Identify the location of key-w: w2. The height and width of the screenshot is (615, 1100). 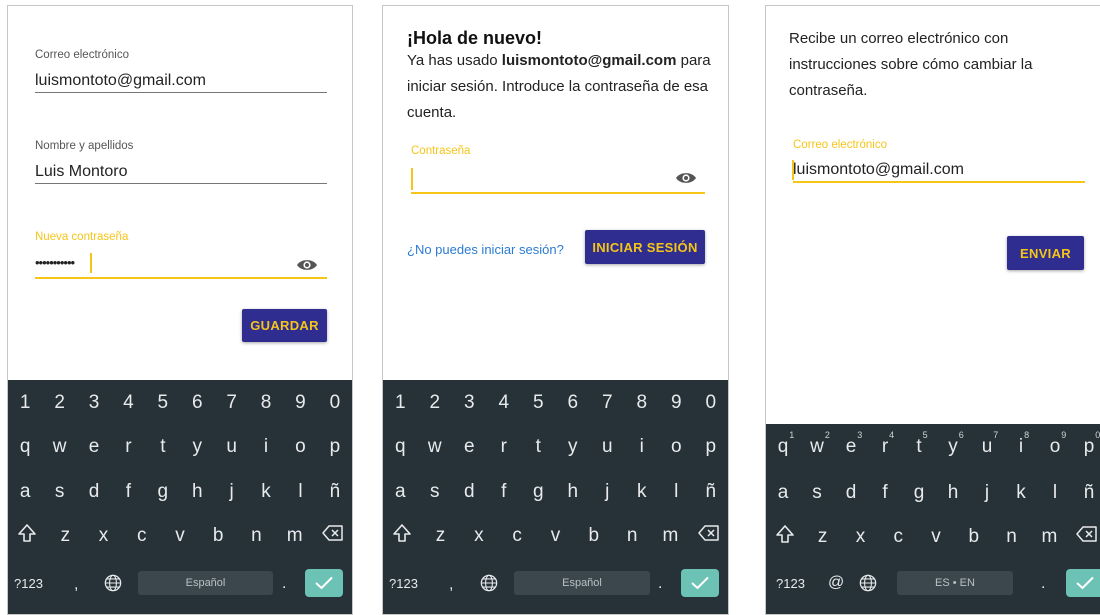
(817, 444).